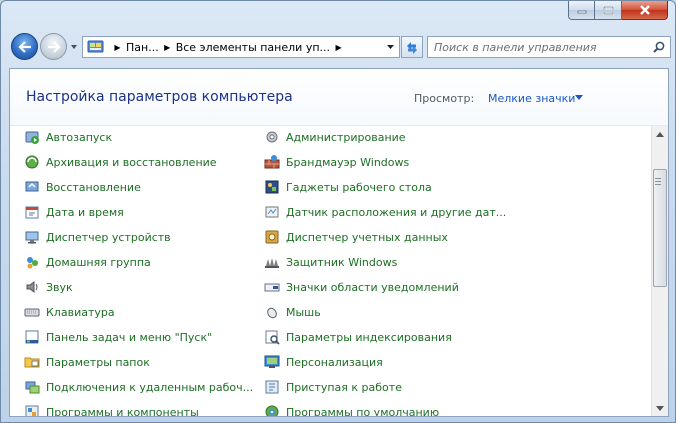 Image resolution: width=676 pixels, height=423 pixels. I want to click on programs-icon, so click(32, 410).